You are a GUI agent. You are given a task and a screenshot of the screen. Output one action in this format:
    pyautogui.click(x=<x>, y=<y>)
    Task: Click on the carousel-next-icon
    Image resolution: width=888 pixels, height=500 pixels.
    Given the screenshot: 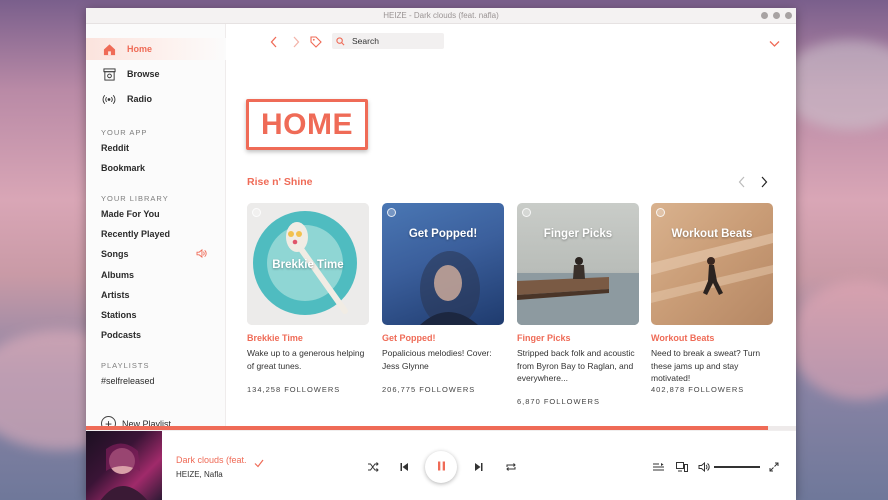 What is the action you would take?
    pyautogui.click(x=764, y=184)
    